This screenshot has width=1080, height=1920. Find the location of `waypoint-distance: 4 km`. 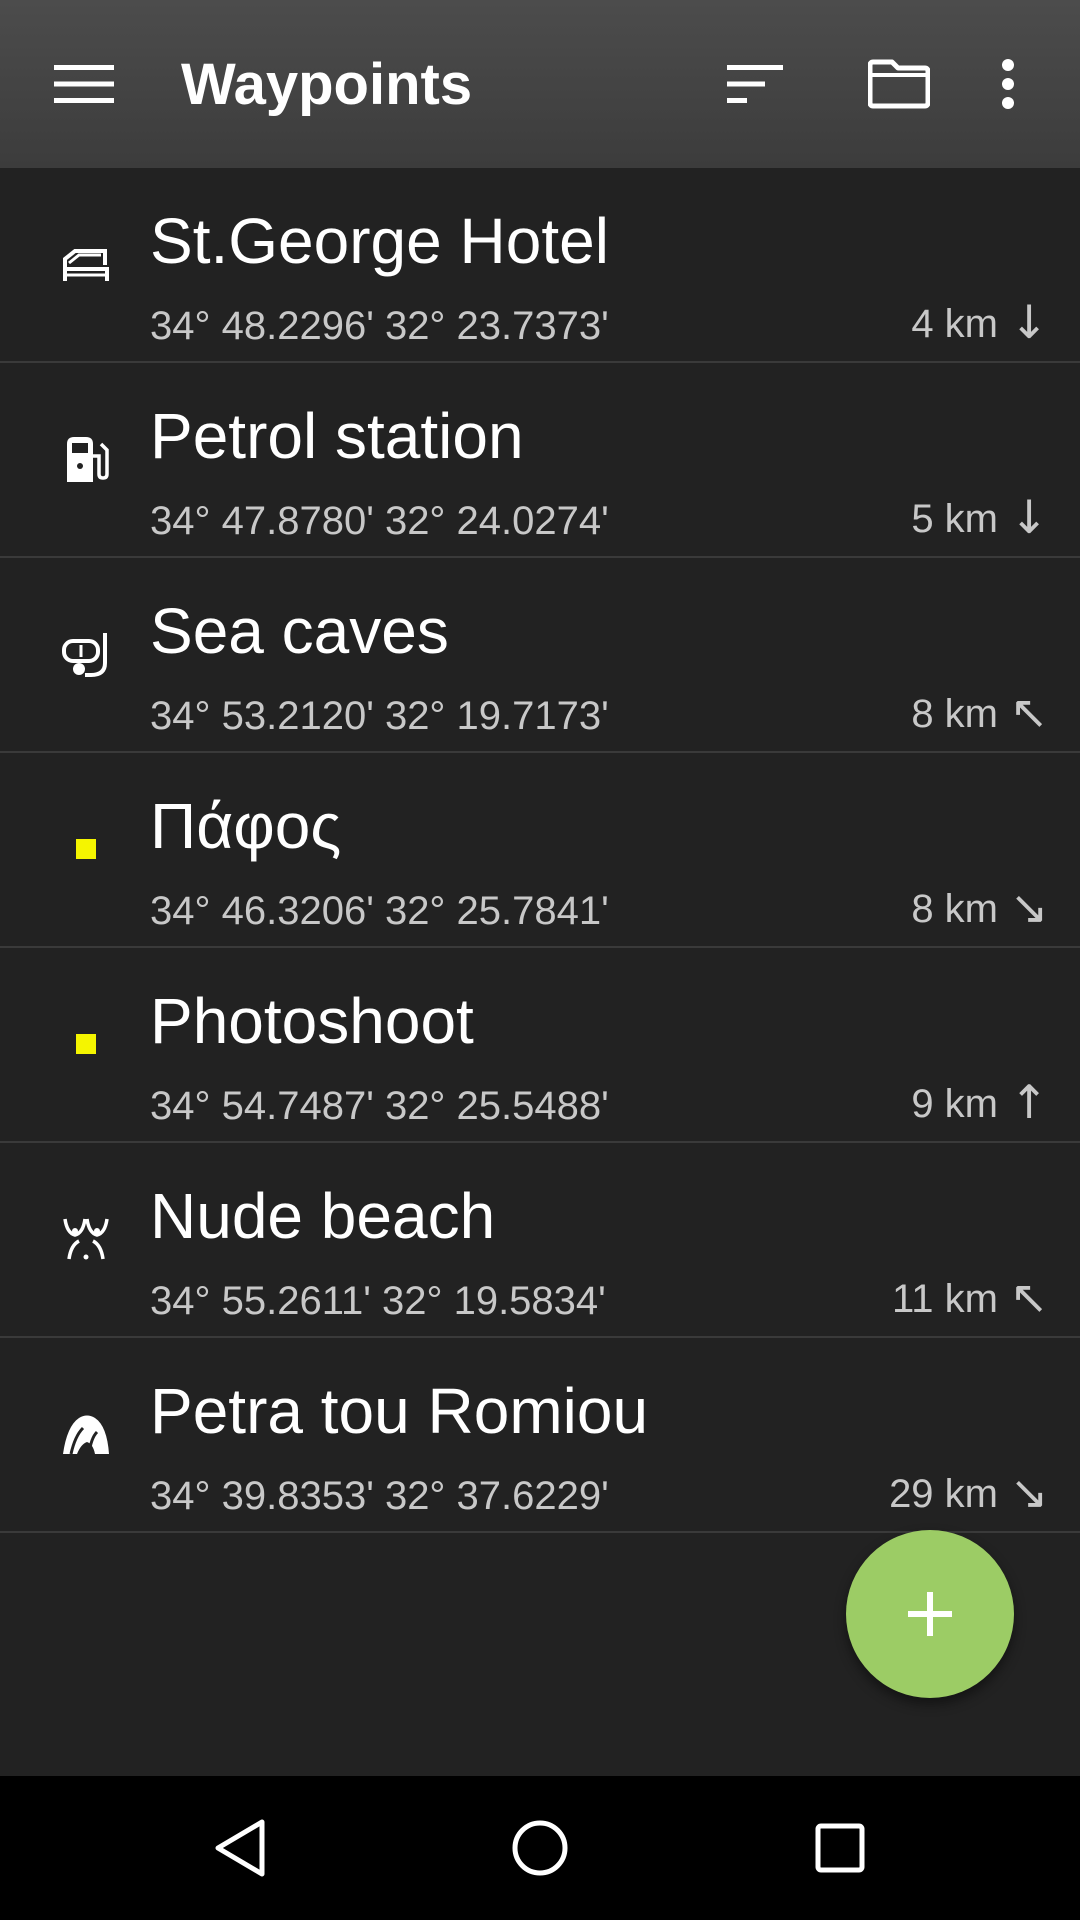

waypoint-distance: 4 km is located at coordinates (954, 324).